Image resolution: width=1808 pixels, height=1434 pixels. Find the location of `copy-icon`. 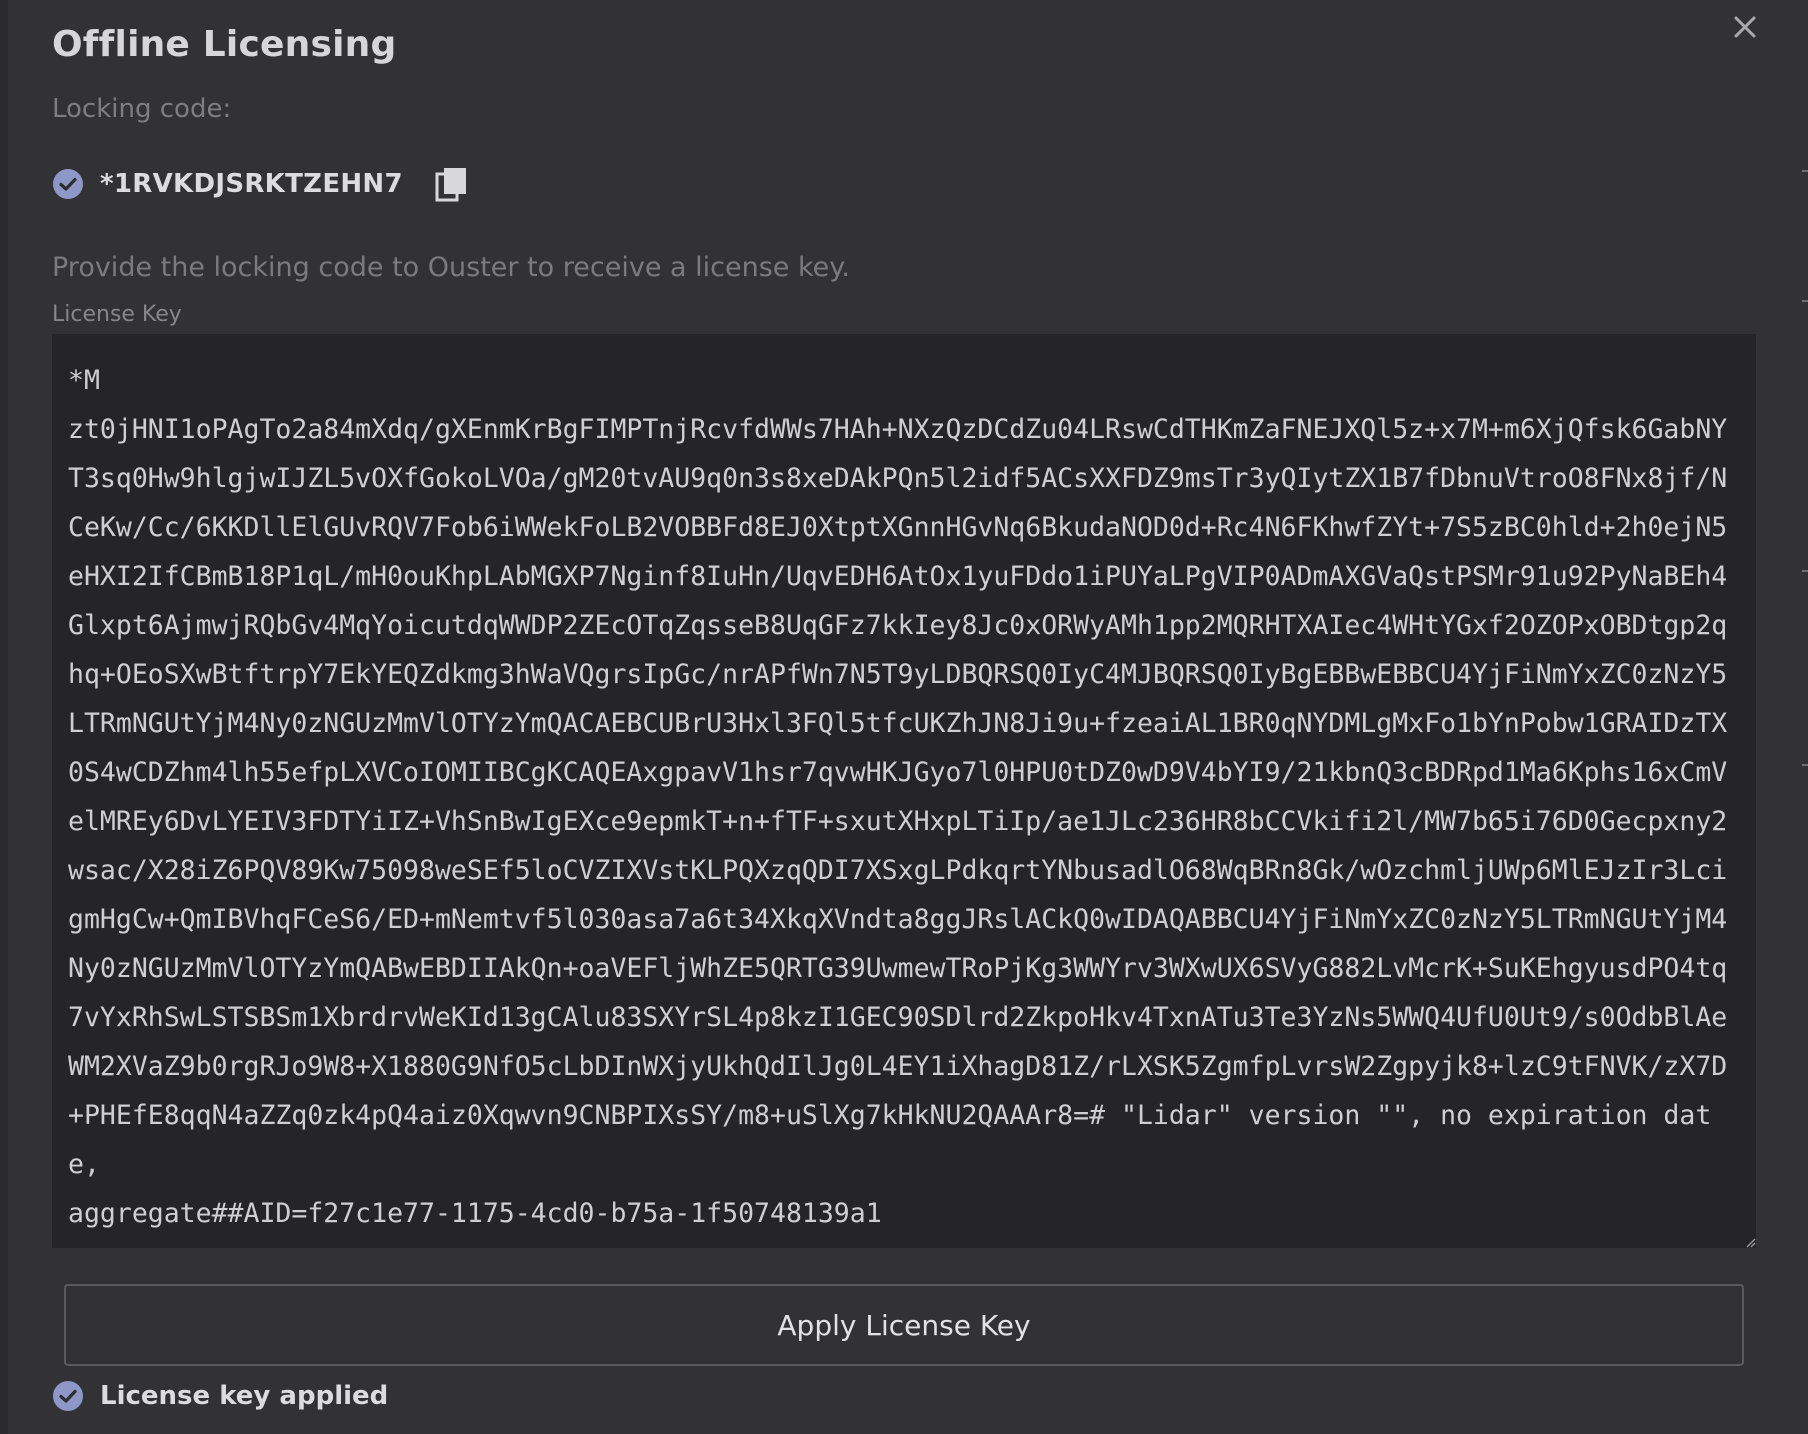

copy-icon is located at coordinates (450, 185).